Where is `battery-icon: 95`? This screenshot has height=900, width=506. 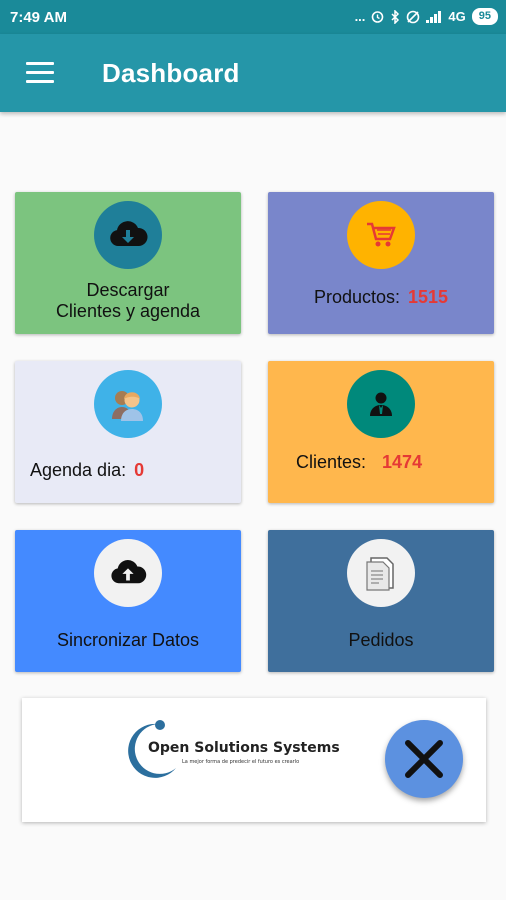
battery-icon: 95 is located at coordinates (484, 16).